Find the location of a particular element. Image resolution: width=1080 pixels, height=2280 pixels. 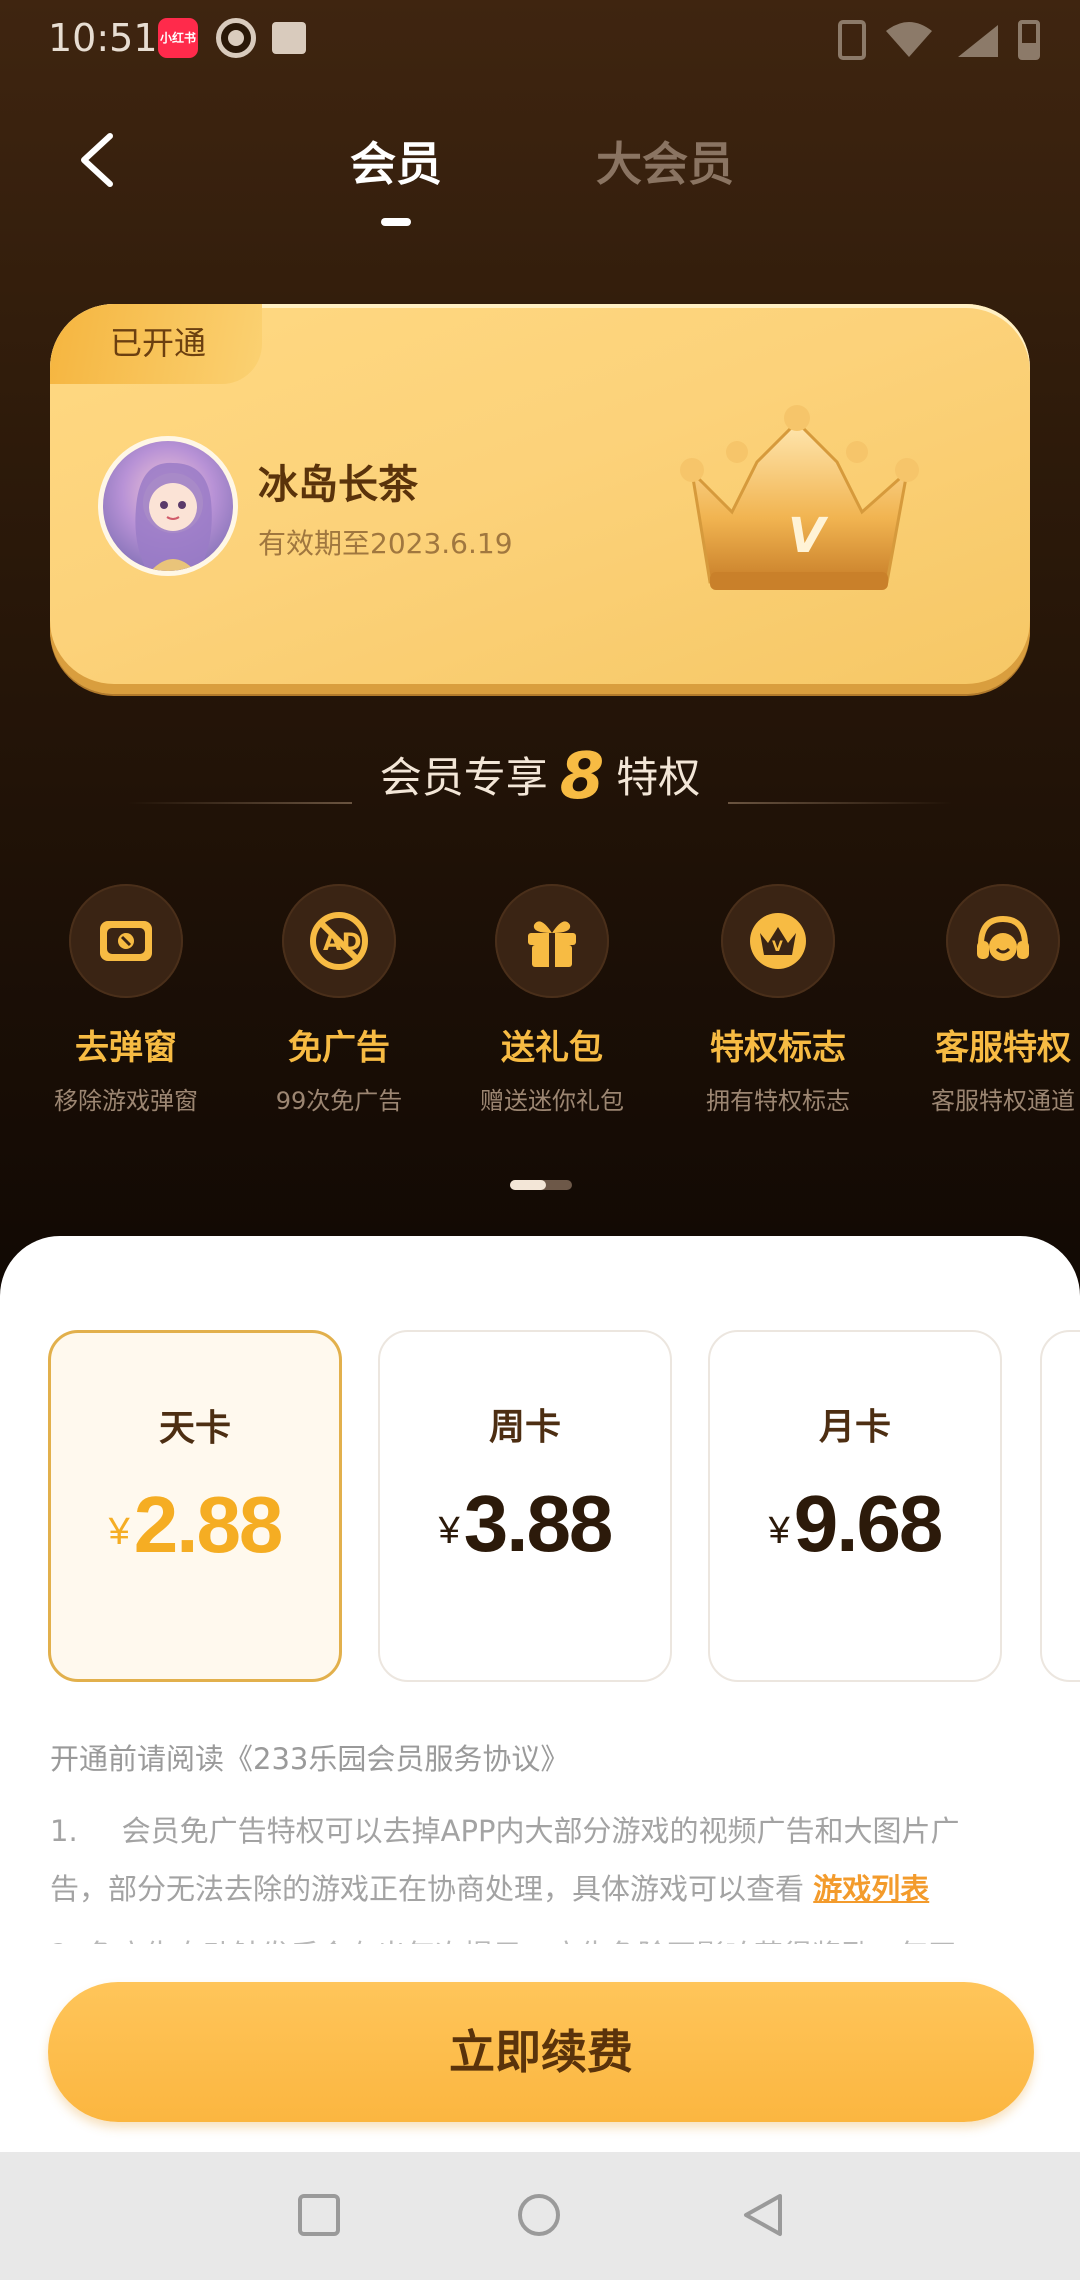

image-notification-icon is located at coordinates (289, 38).